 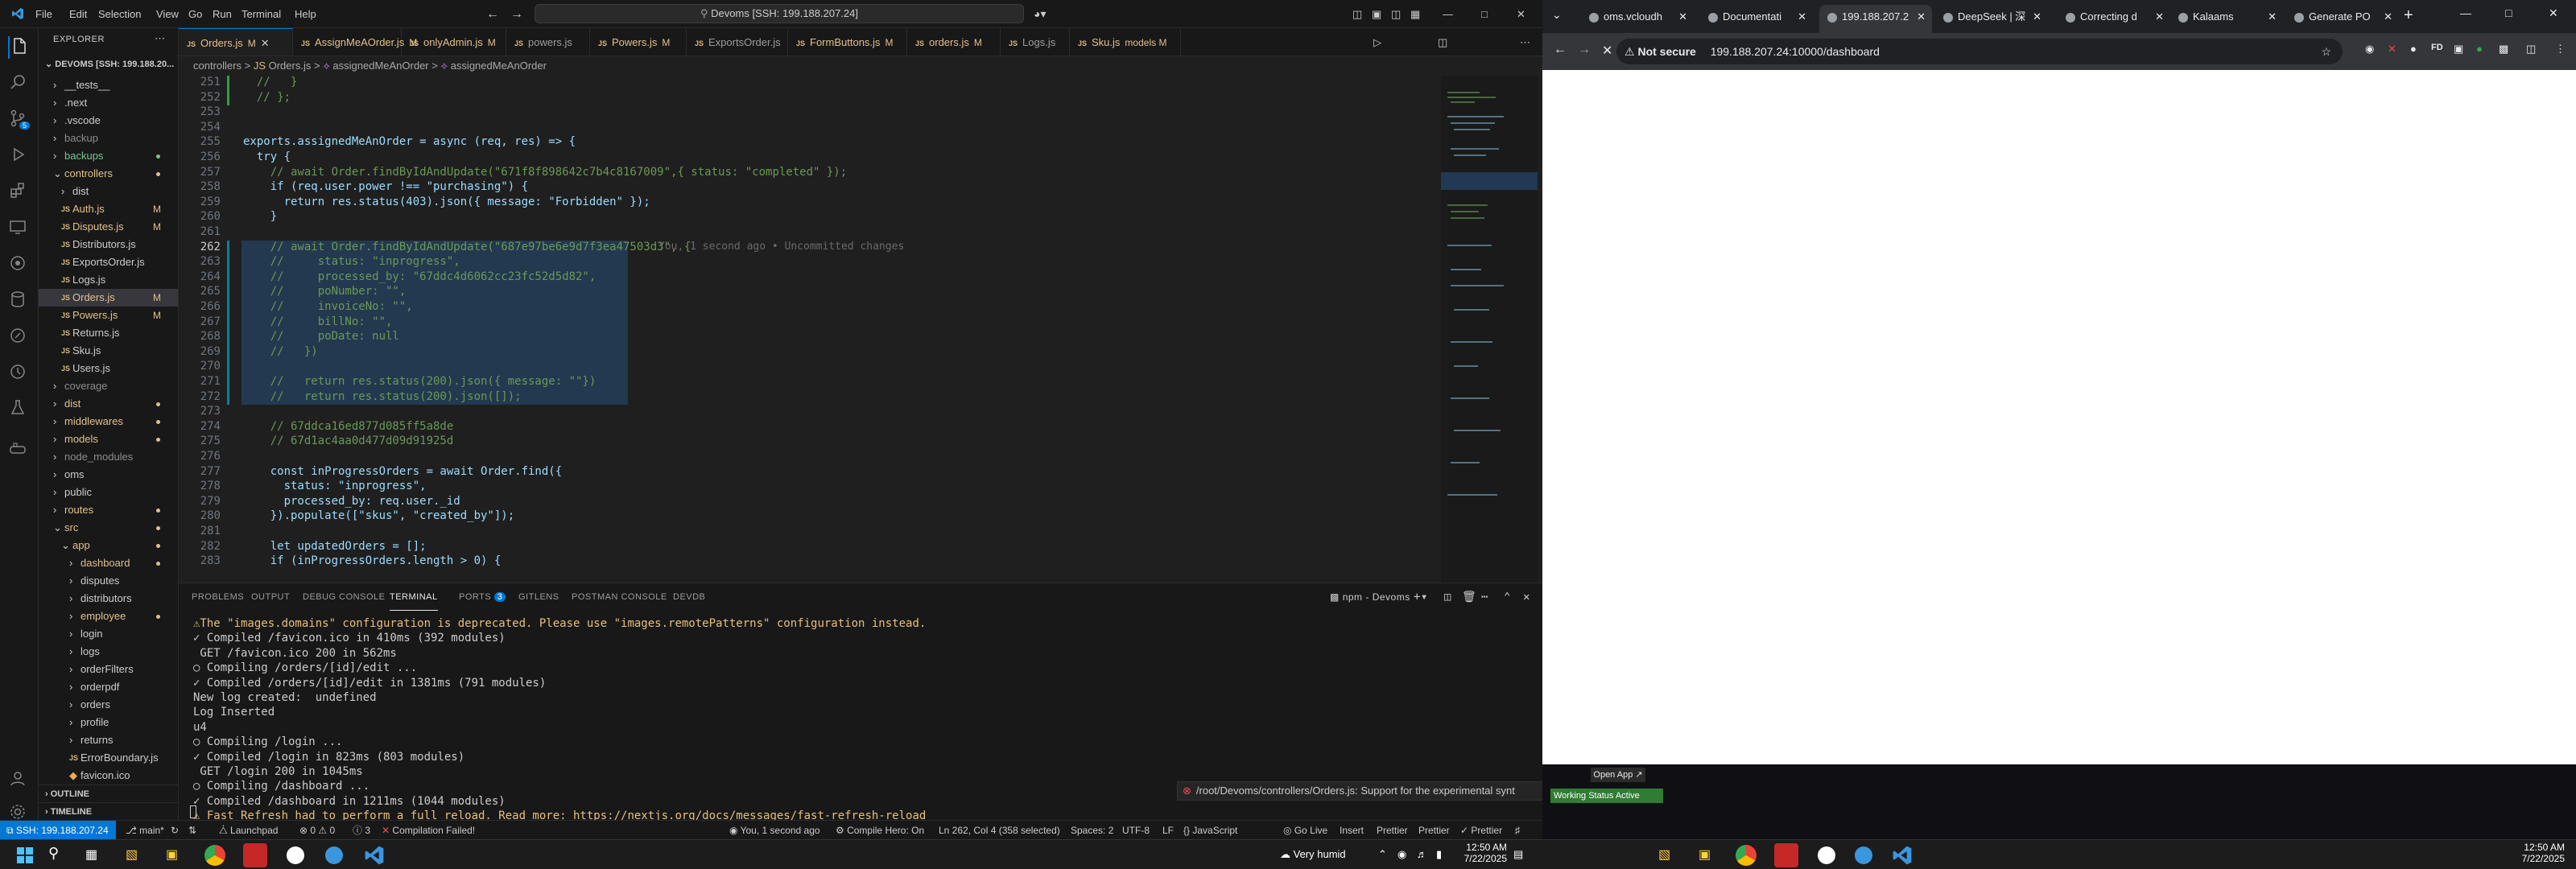 What do you see at coordinates (2392, 49) in the screenshot?
I see `extension-icon: ✕` at bounding box center [2392, 49].